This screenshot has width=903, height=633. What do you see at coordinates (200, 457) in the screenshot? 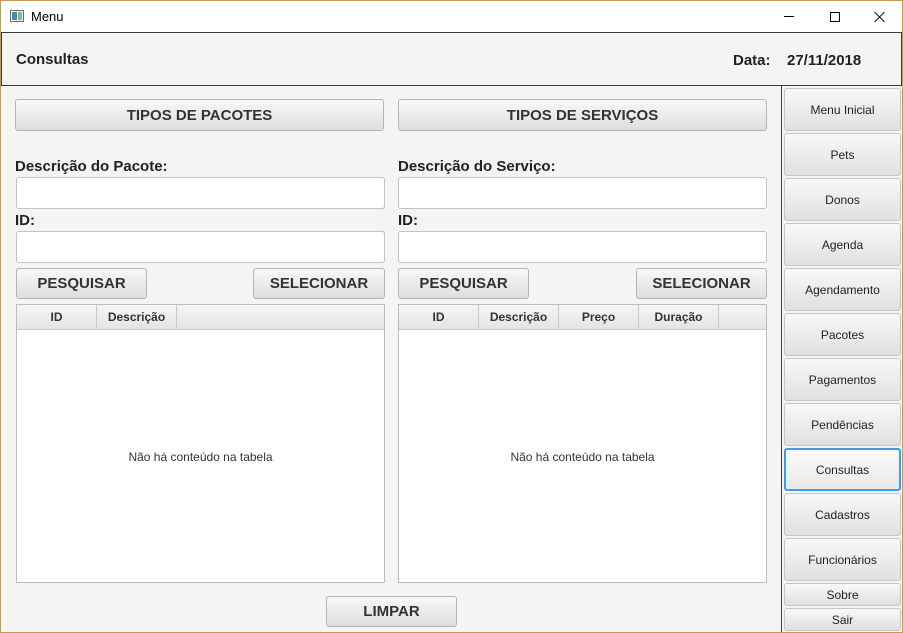
I see `package-table-empty-message: Não há conteúdo na tabela` at bounding box center [200, 457].